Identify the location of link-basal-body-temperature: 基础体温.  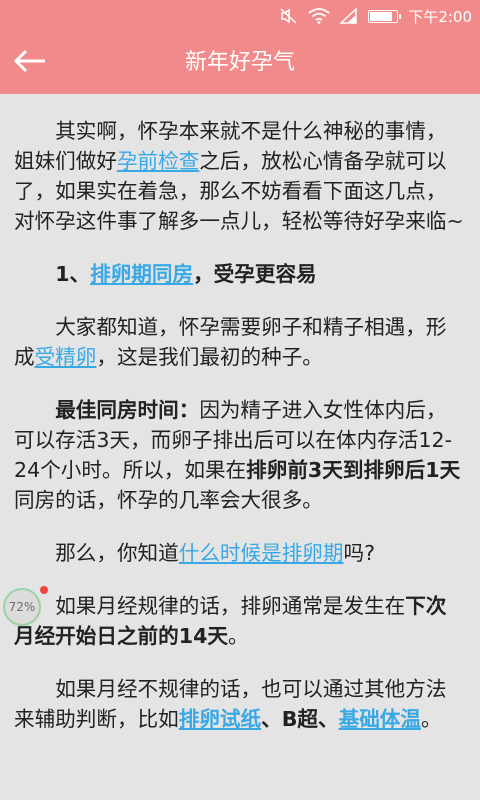
(380, 719).